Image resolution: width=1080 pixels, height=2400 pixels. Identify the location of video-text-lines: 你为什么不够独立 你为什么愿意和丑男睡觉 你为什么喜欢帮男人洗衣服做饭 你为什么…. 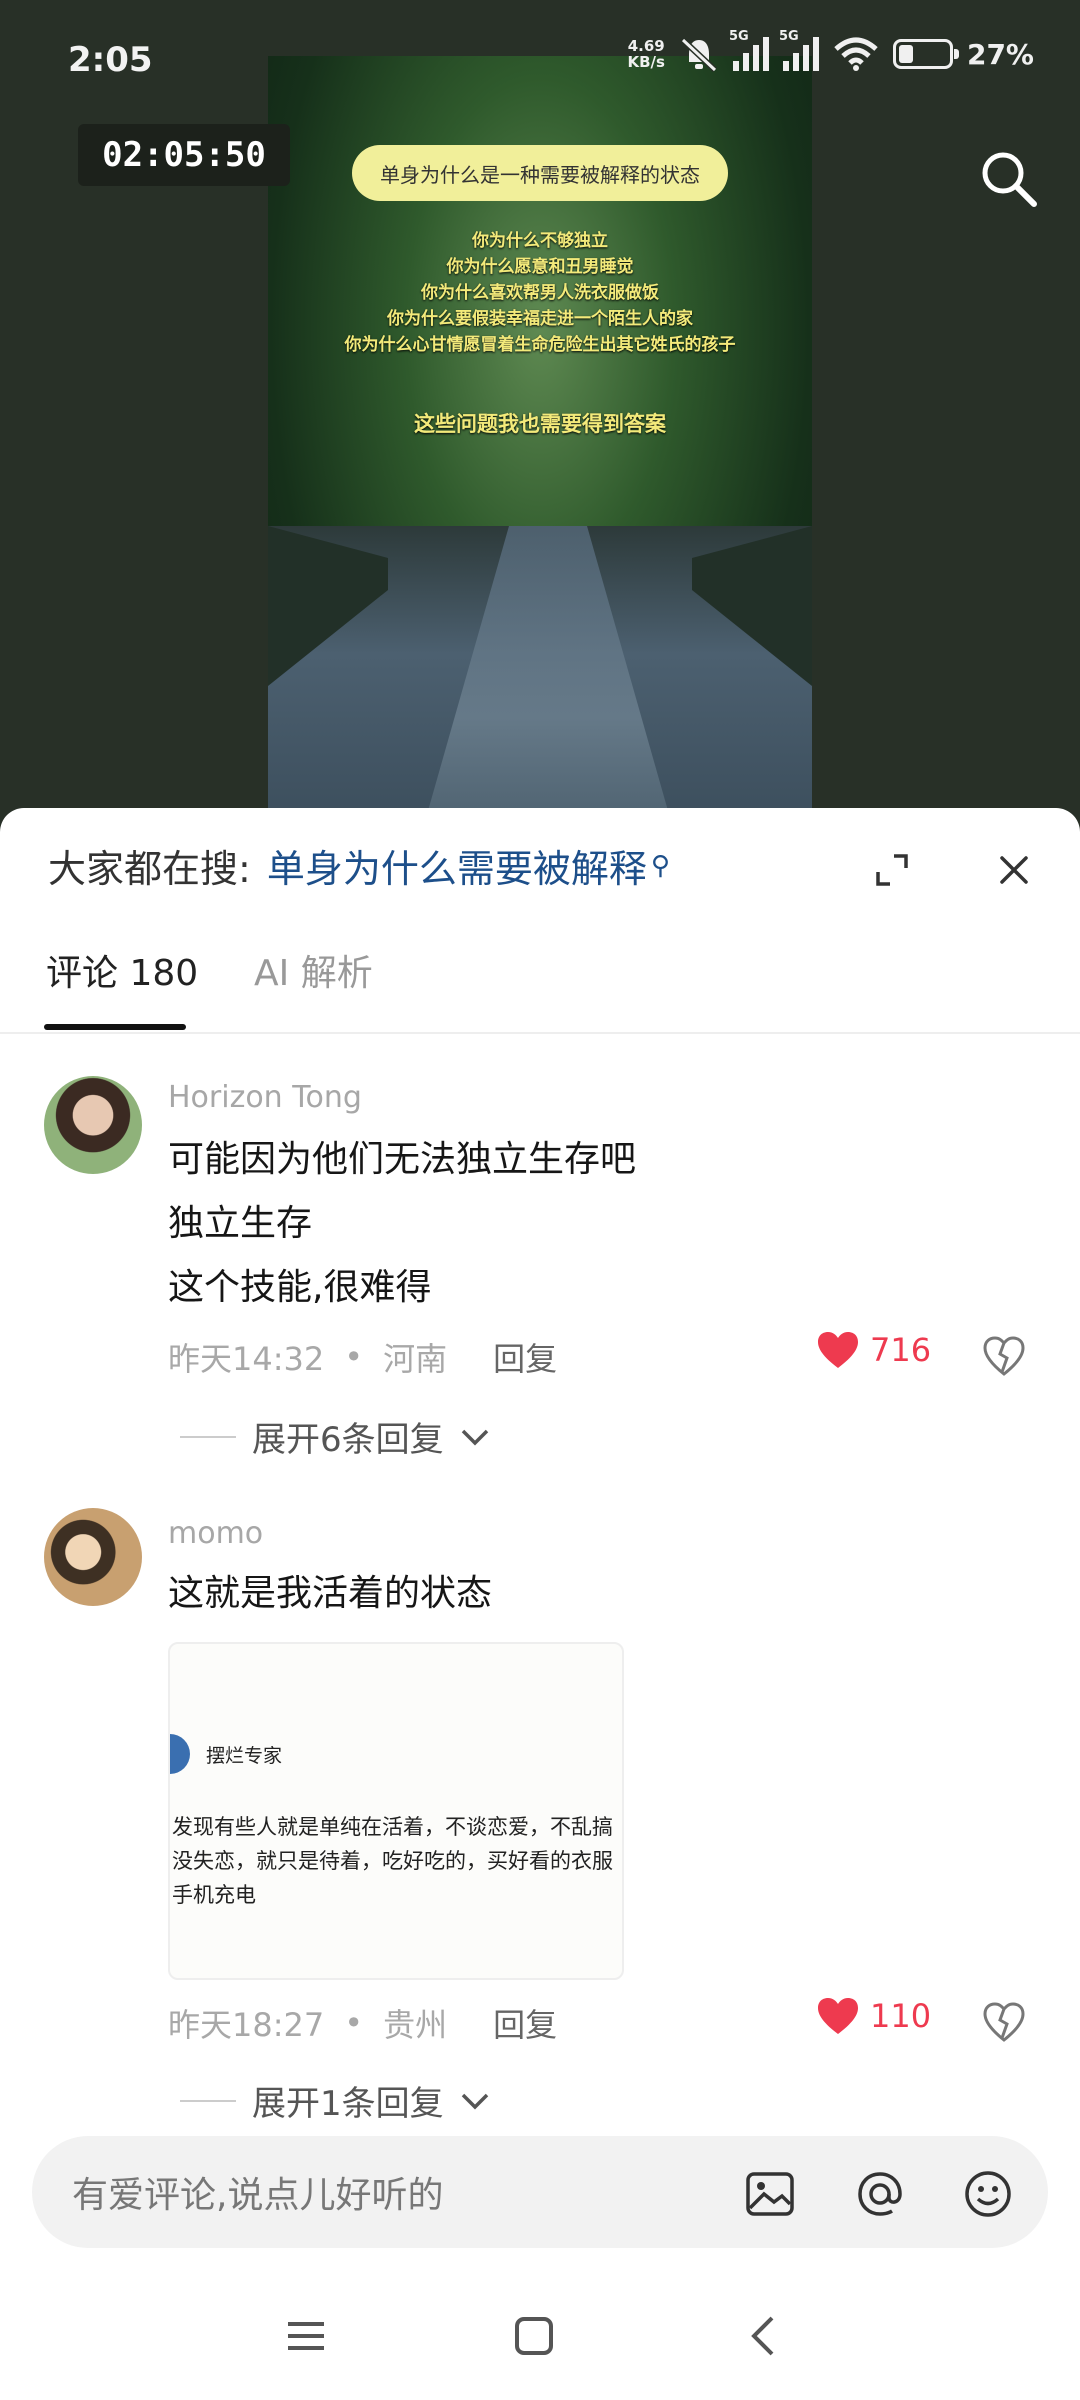
(540, 293).